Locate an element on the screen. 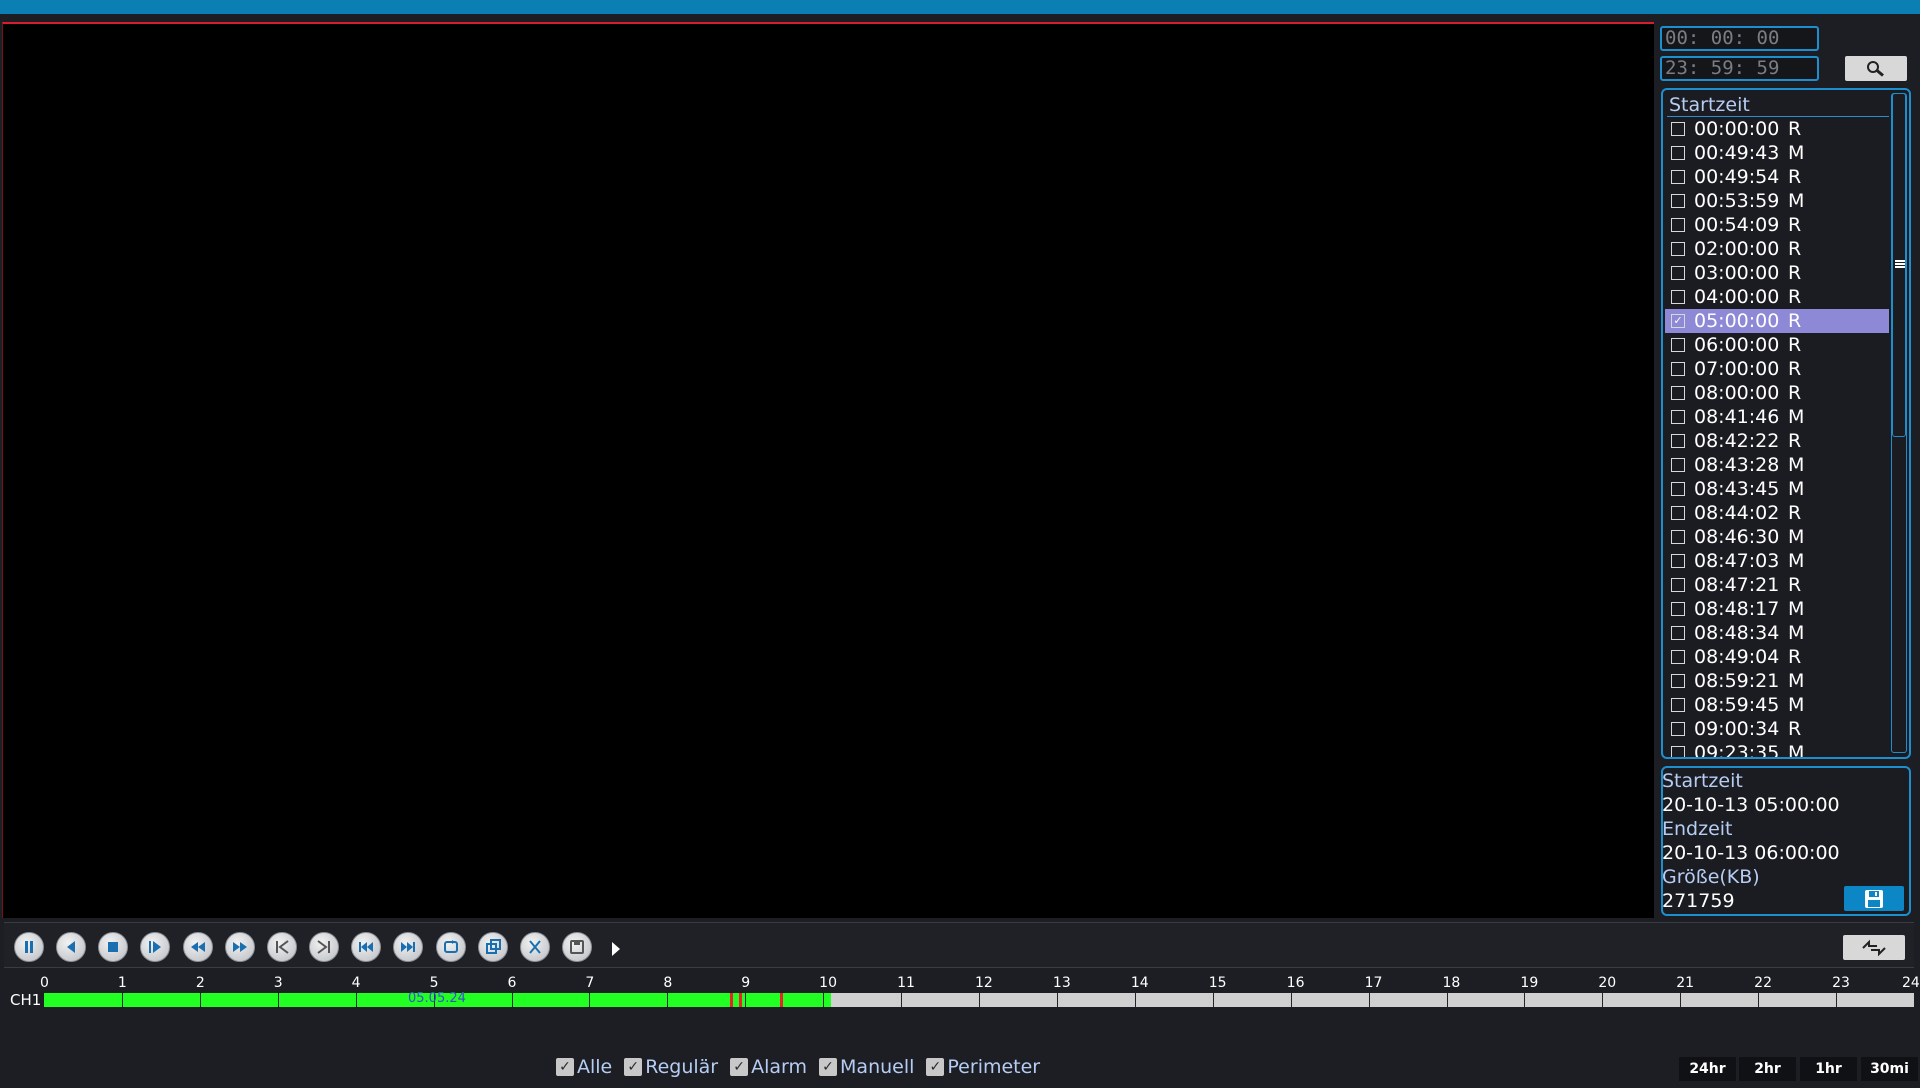 This screenshot has width=1920, height=1088. record-row: 03:00:00 R is located at coordinates (1777, 273).